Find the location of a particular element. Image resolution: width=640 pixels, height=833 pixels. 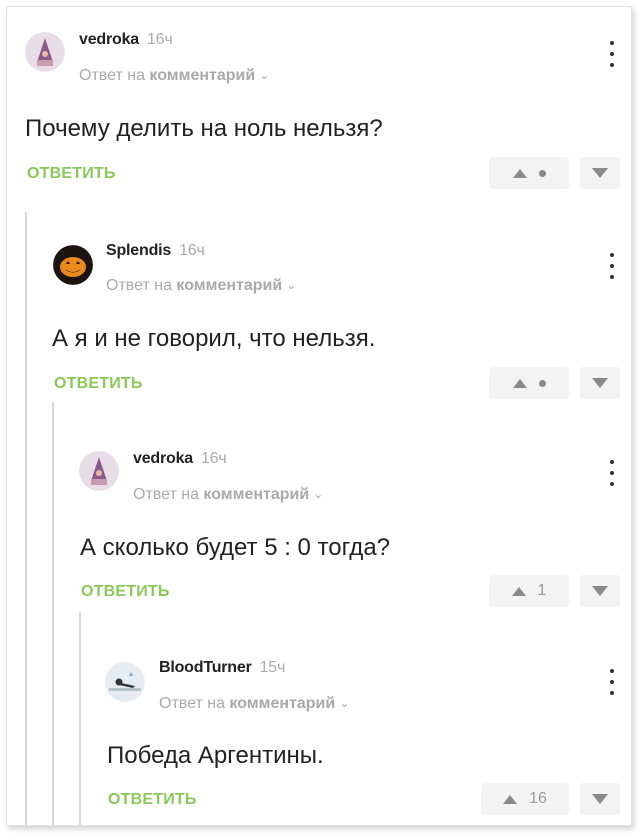

comment-username: Splendis 16ч is located at coordinates (155, 251).